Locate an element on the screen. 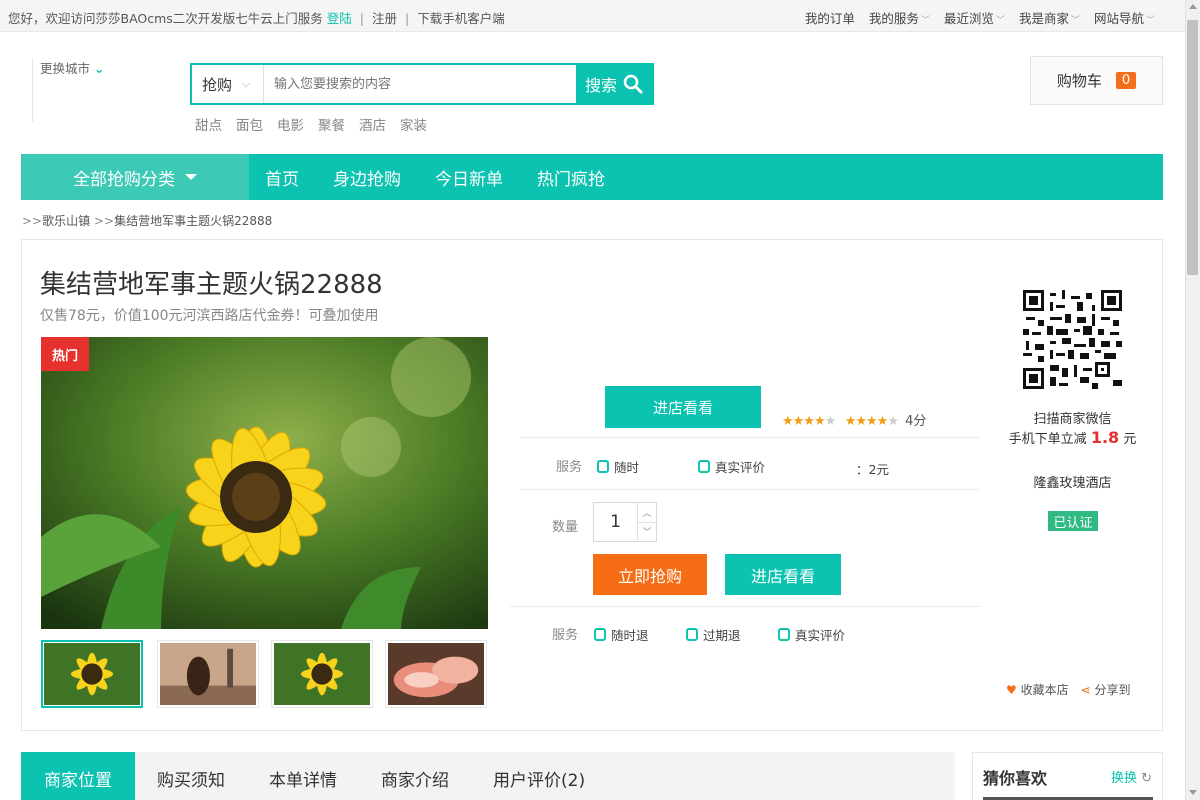 The image size is (1200, 800). scrollbar-thumb is located at coordinates (1192, 147).